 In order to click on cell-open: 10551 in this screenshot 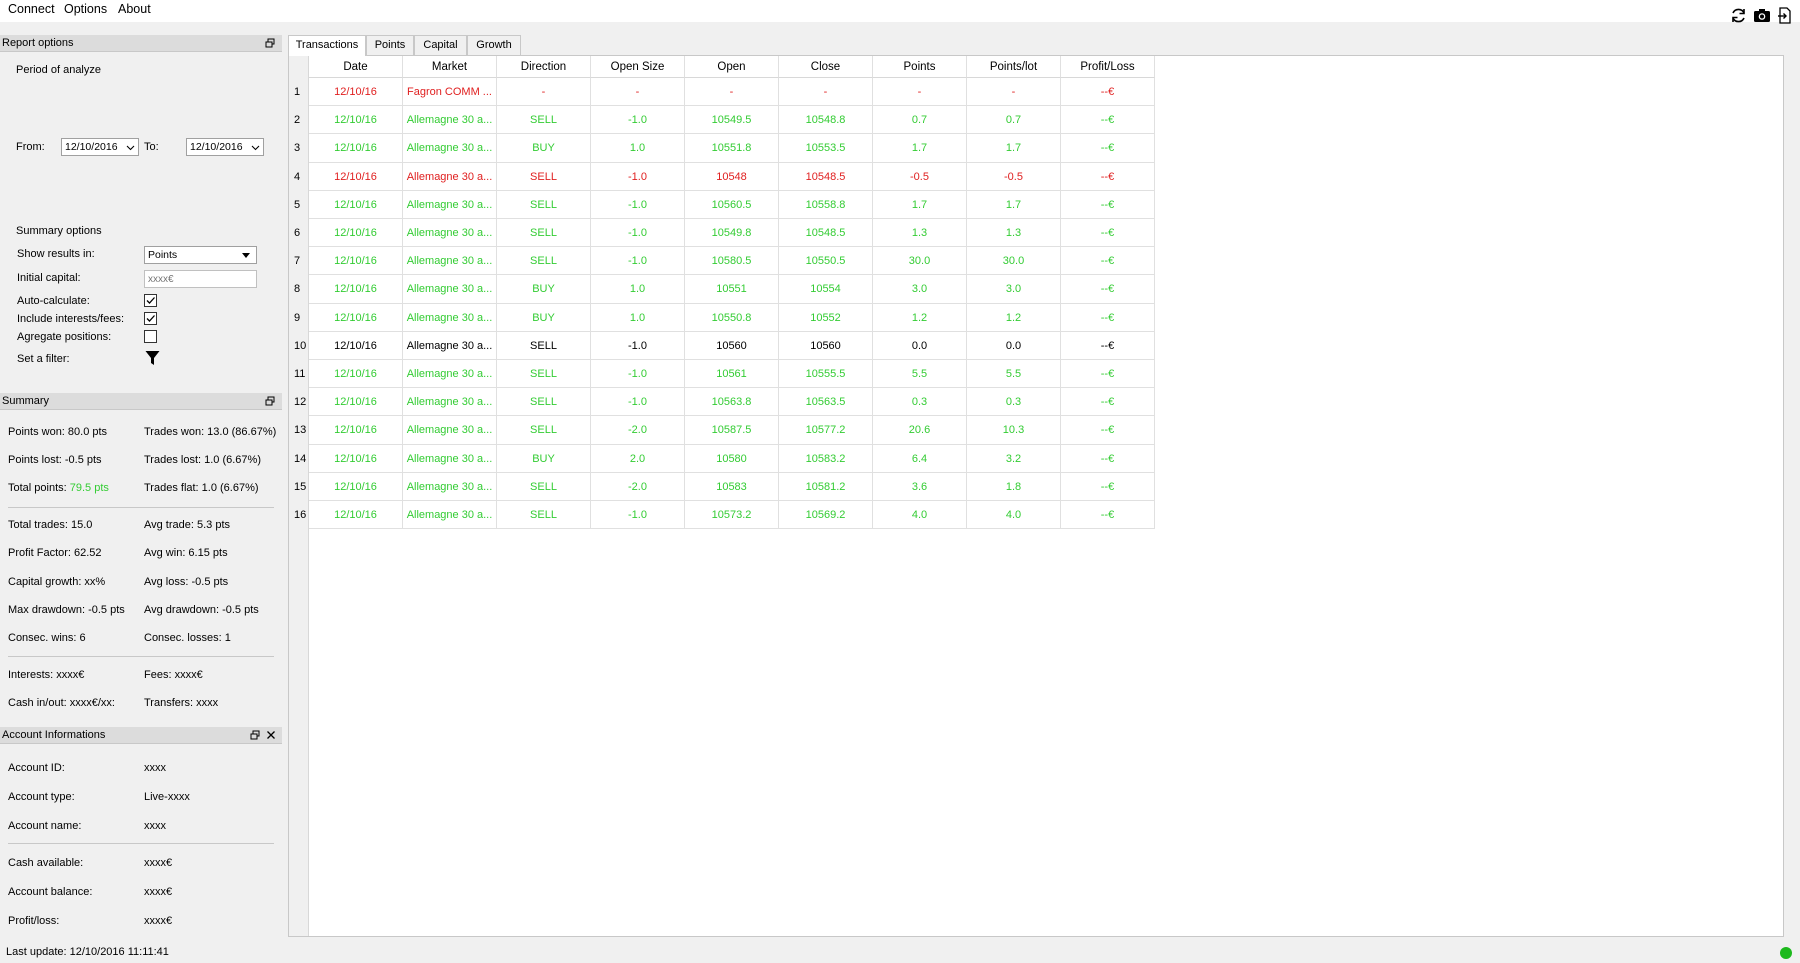, I will do `click(732, 289)`.